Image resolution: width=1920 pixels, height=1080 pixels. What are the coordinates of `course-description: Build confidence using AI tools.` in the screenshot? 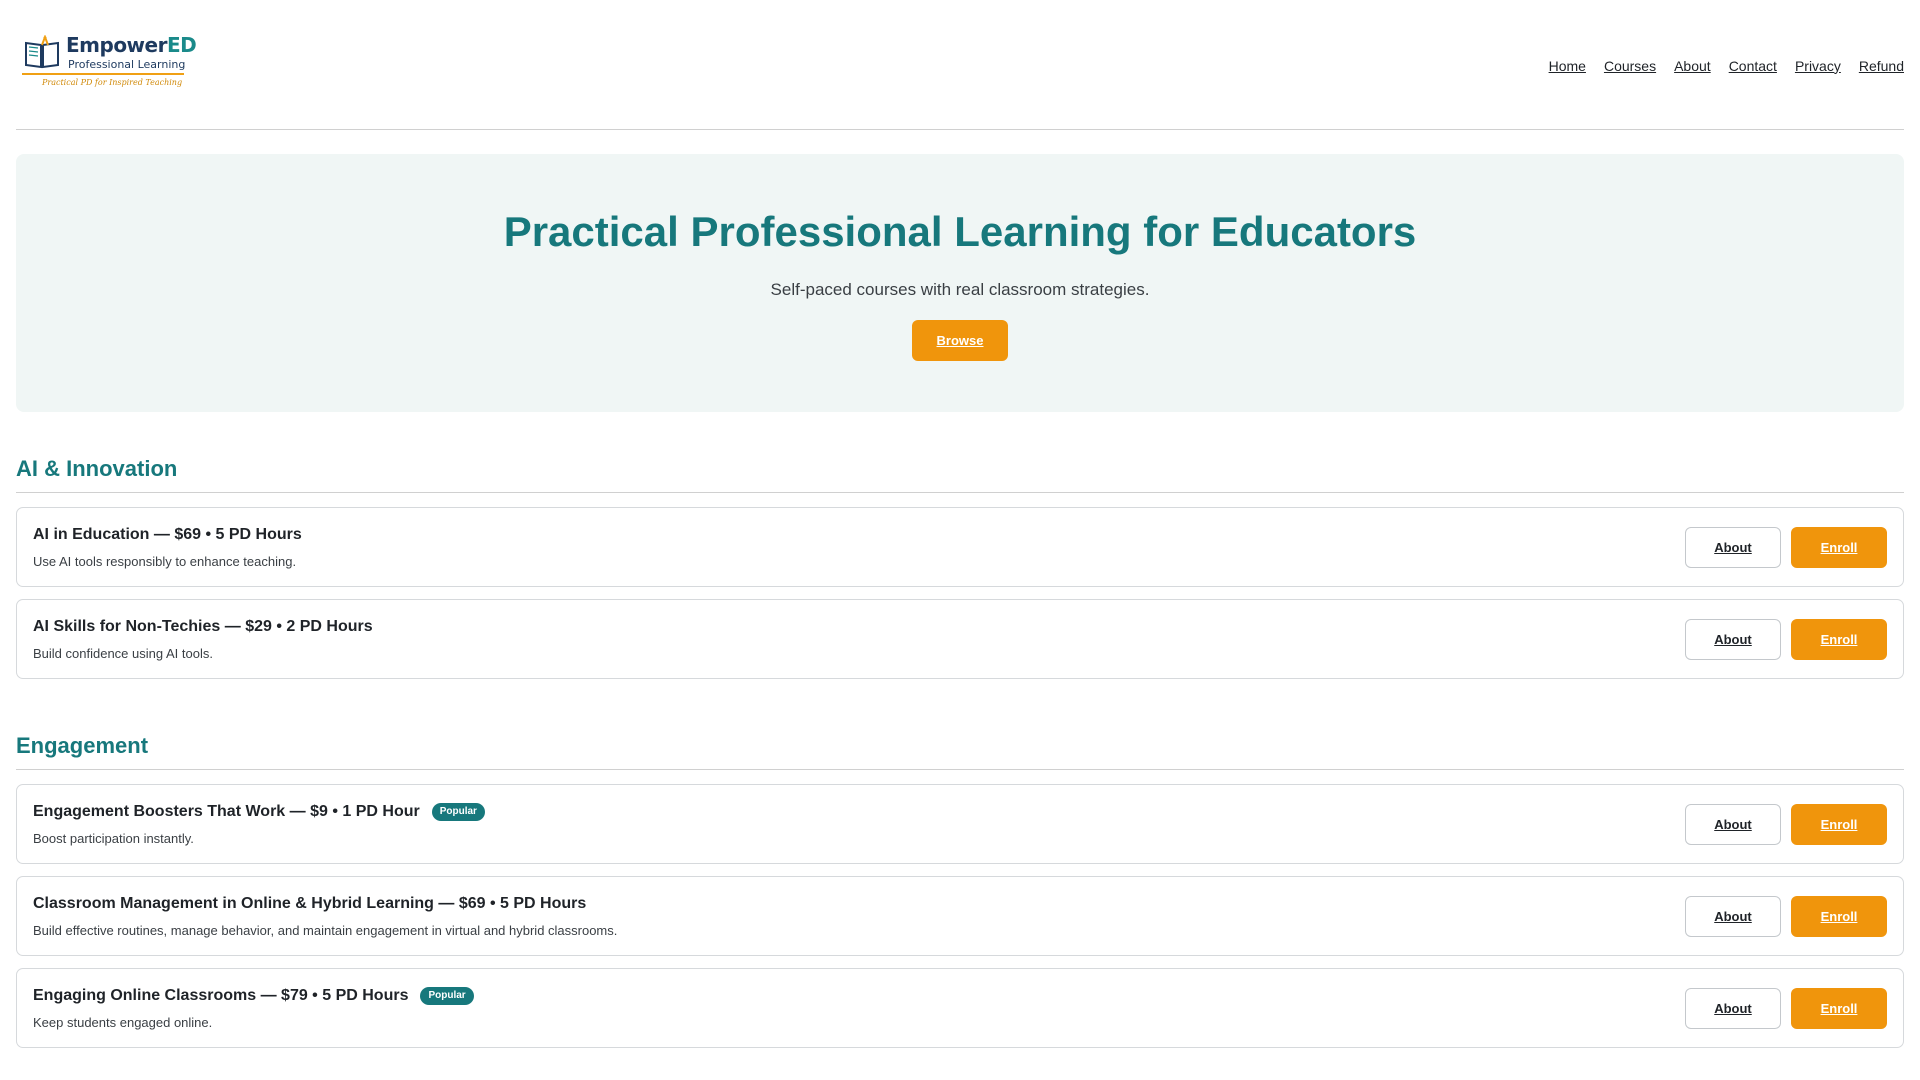 It's located at (123, 653).